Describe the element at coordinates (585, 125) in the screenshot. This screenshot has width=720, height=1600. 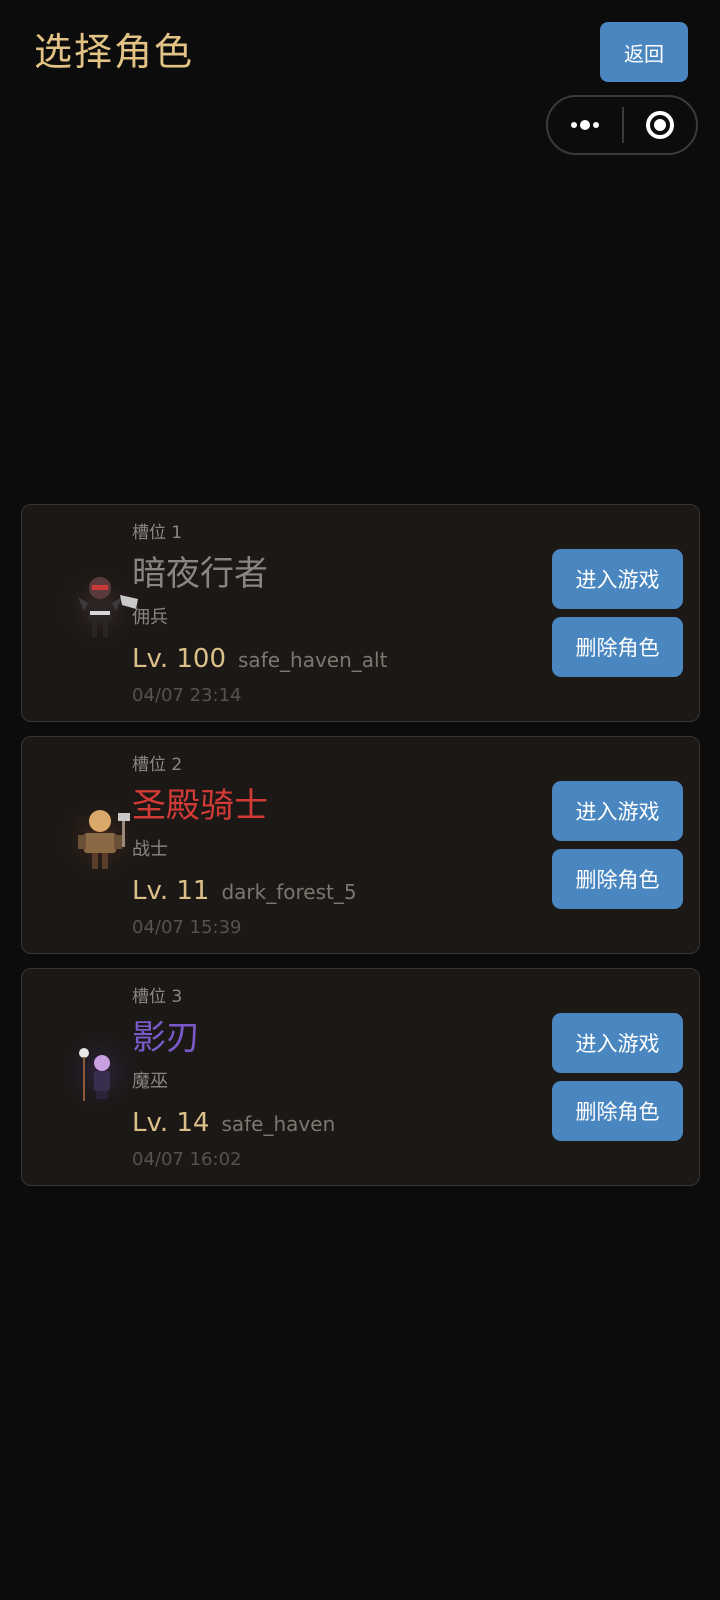
I see `more-dots-icon` at that location.